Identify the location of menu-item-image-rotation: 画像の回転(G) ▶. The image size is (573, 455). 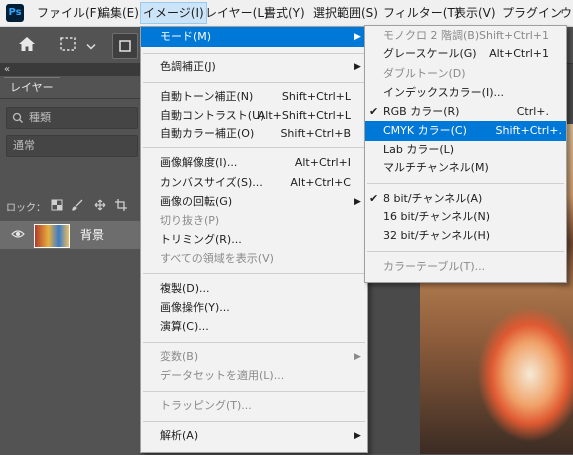
(254, 202).